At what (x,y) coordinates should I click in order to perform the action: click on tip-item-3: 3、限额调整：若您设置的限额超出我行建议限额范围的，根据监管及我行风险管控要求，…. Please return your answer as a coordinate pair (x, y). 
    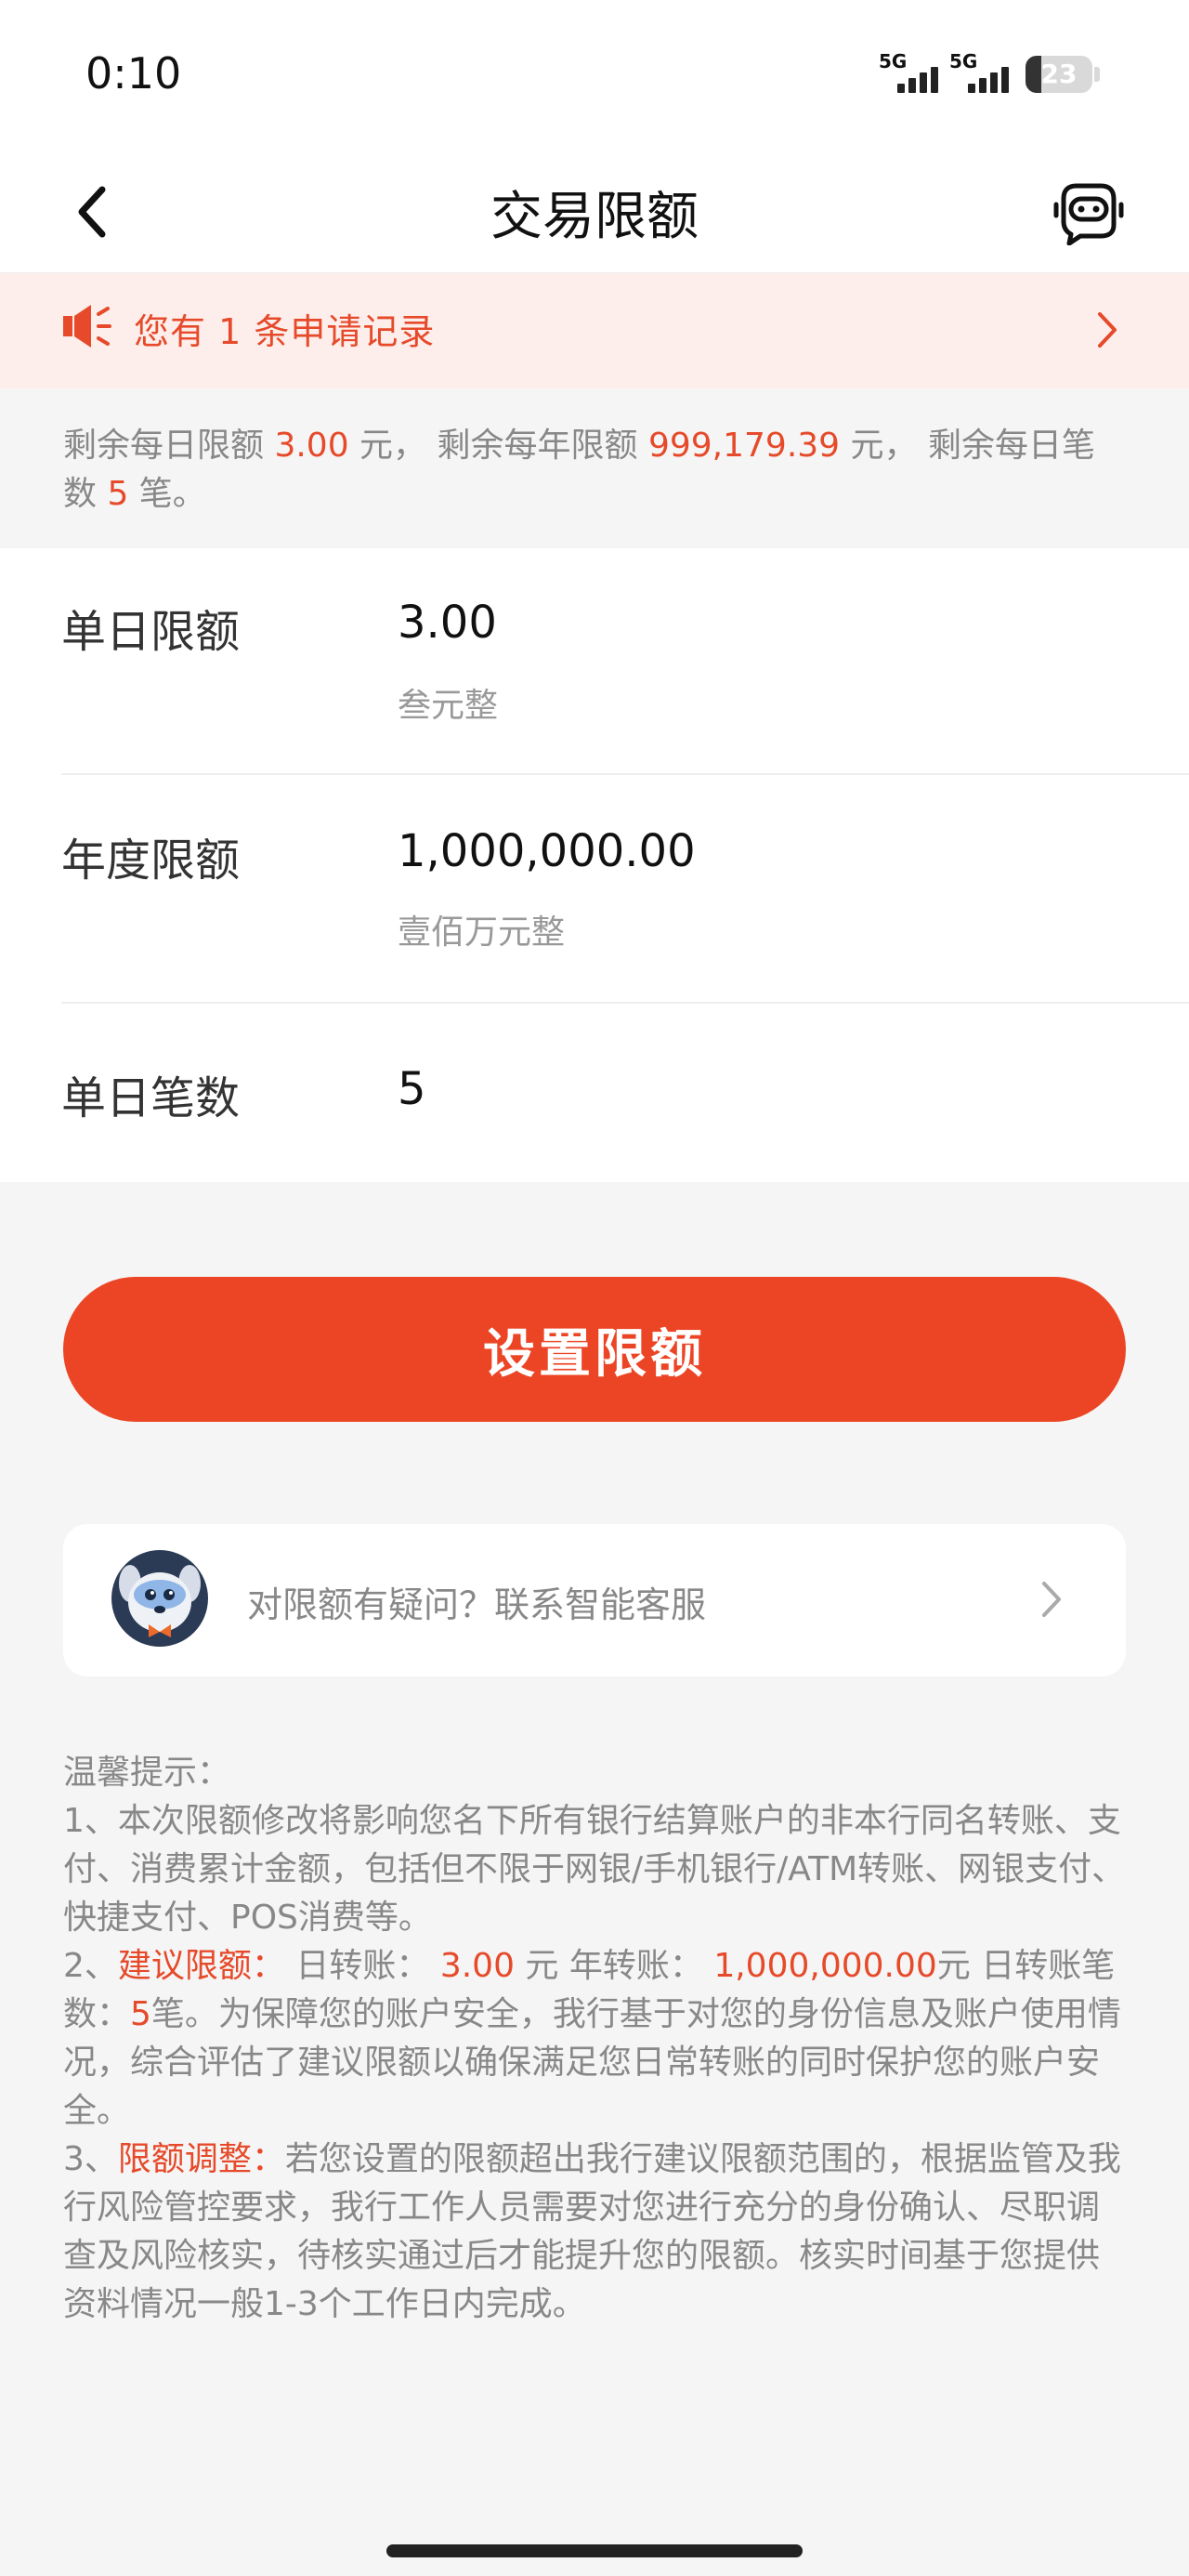
    Looking at the image, I should click on (592, 2231).